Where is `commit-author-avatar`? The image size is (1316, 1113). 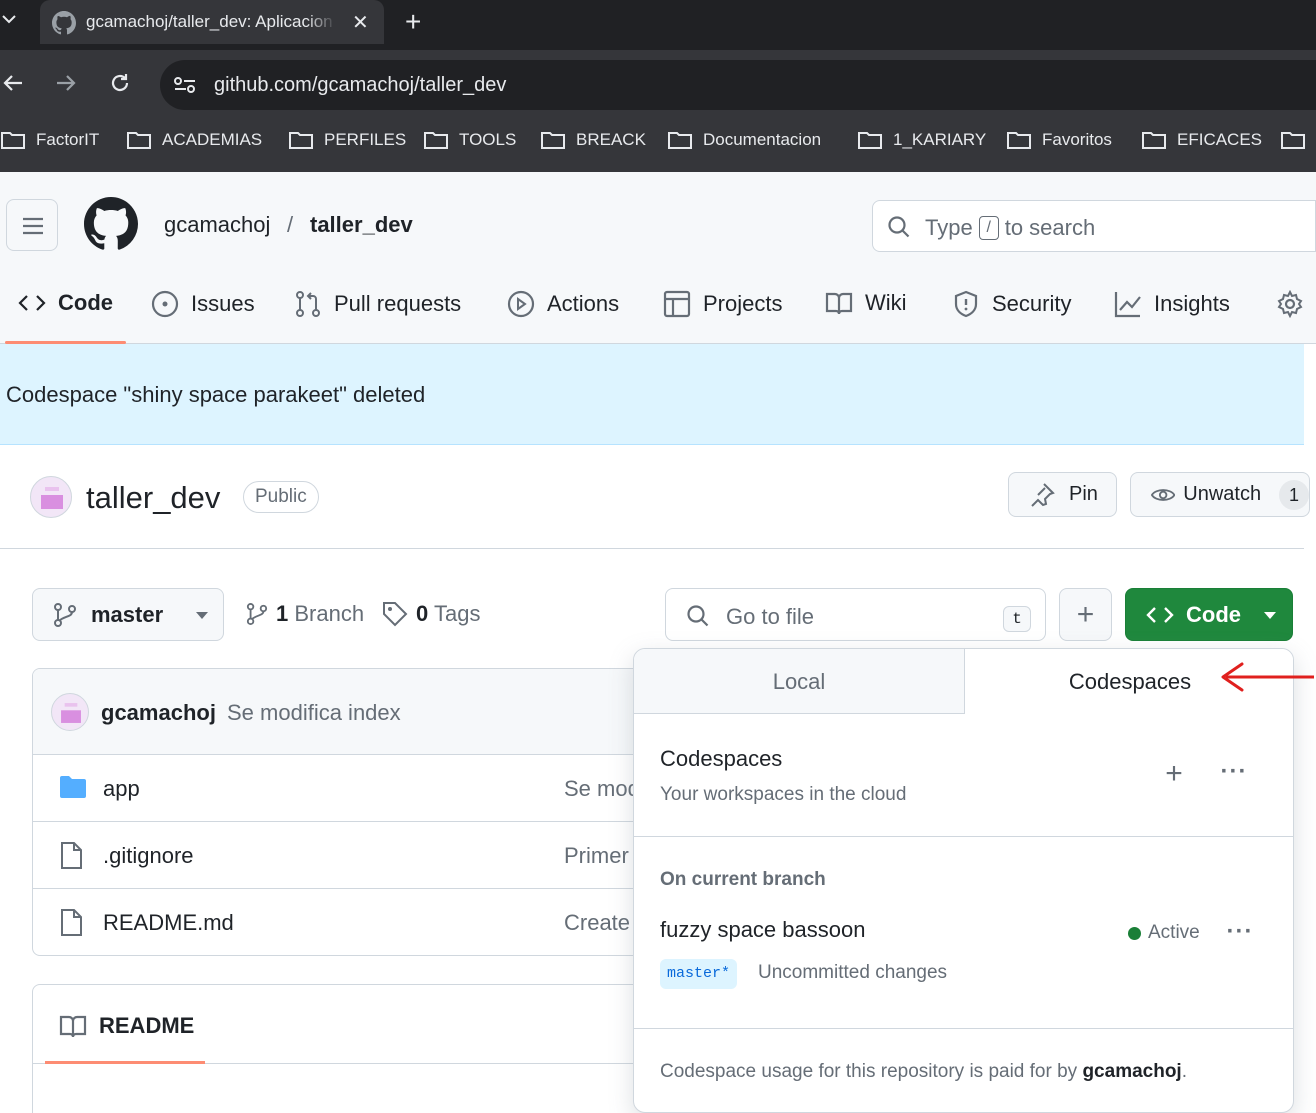
commit-author-avatar is located at coordinates (70, 712).